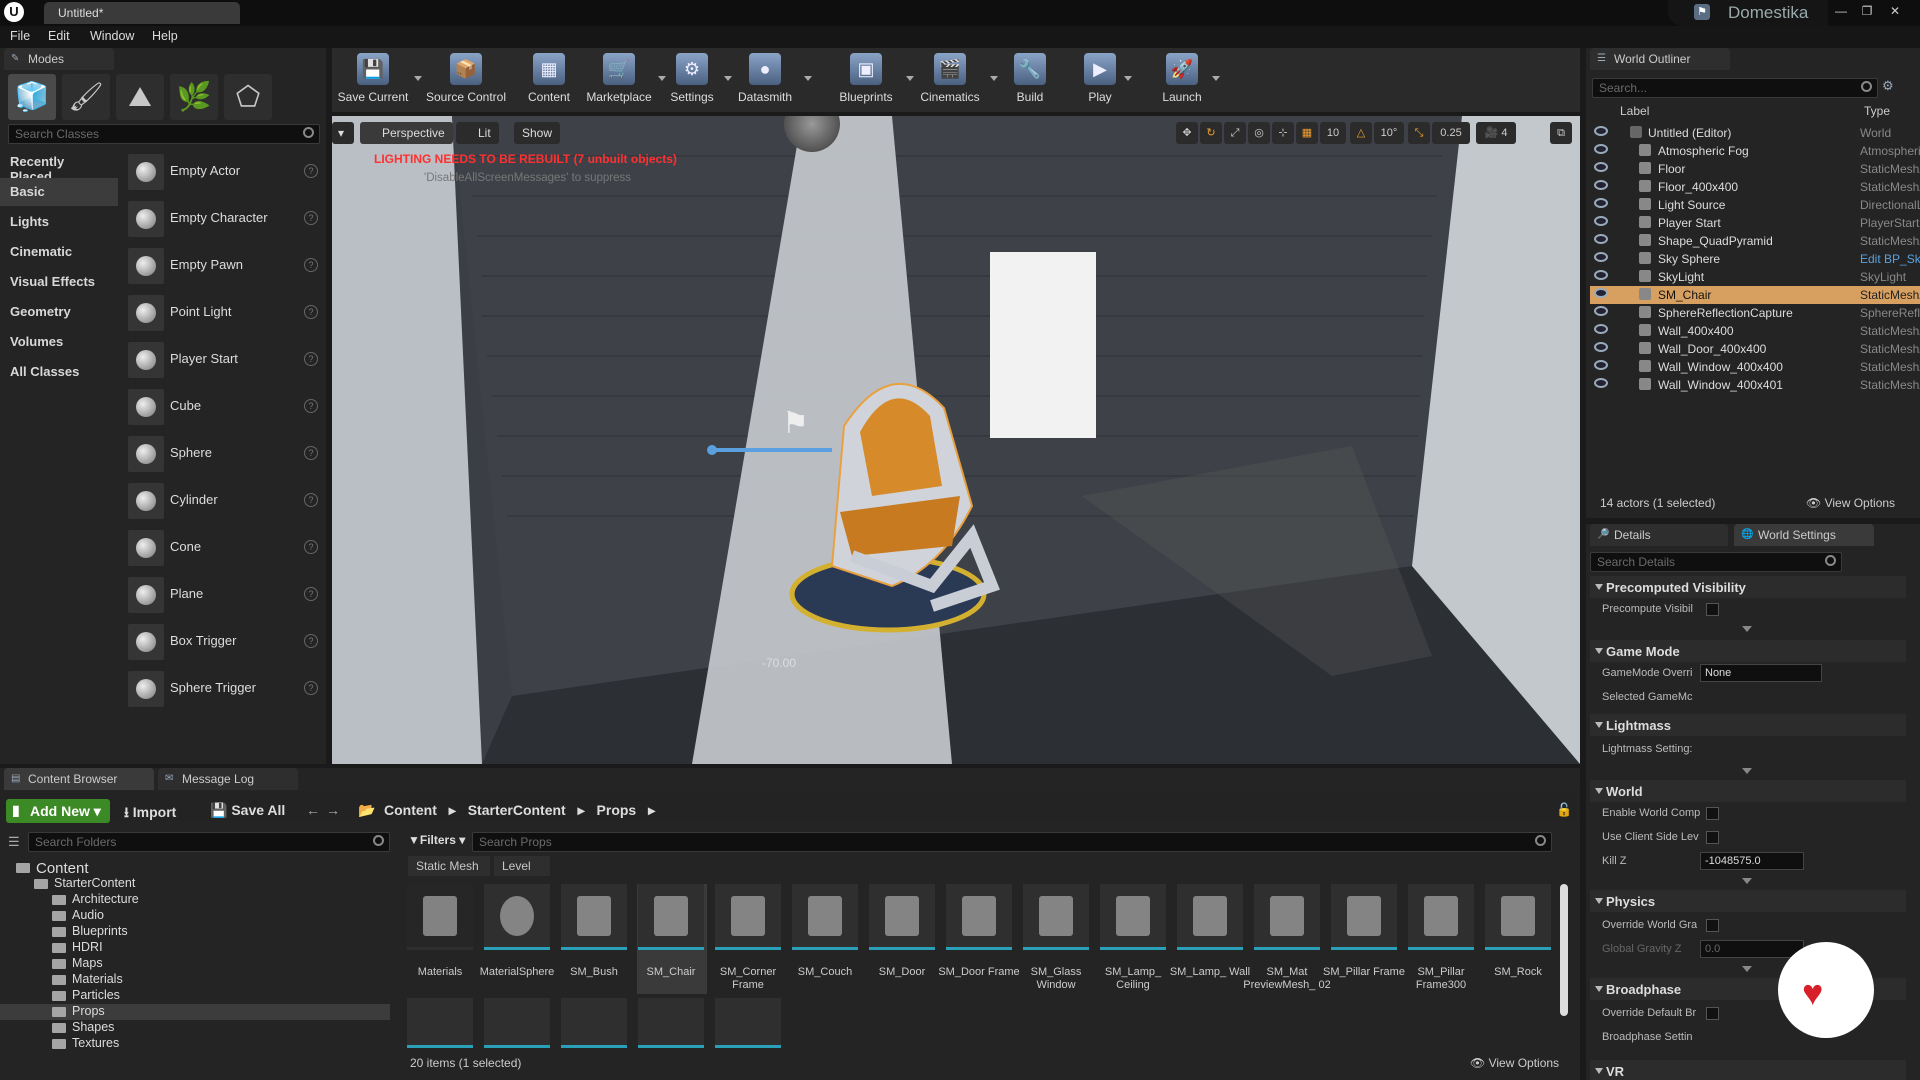 This screenshot has height=1080, width=1920. I want to click on outliner-row: Floor StaticMeshActor, so click(1755, 169).